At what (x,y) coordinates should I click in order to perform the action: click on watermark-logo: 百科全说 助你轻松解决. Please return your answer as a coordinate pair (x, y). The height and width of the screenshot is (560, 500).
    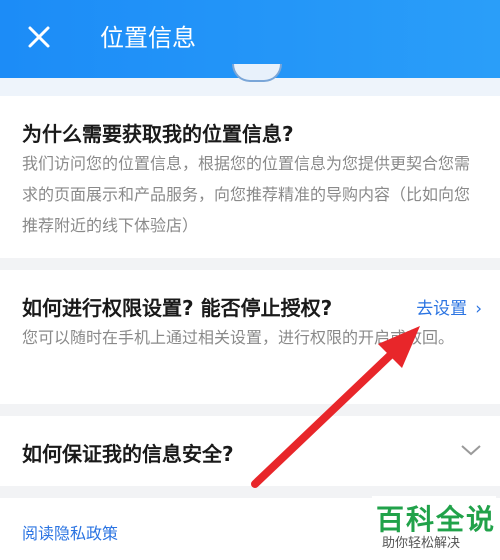
    Looking at the image, I should click on (434, 527).